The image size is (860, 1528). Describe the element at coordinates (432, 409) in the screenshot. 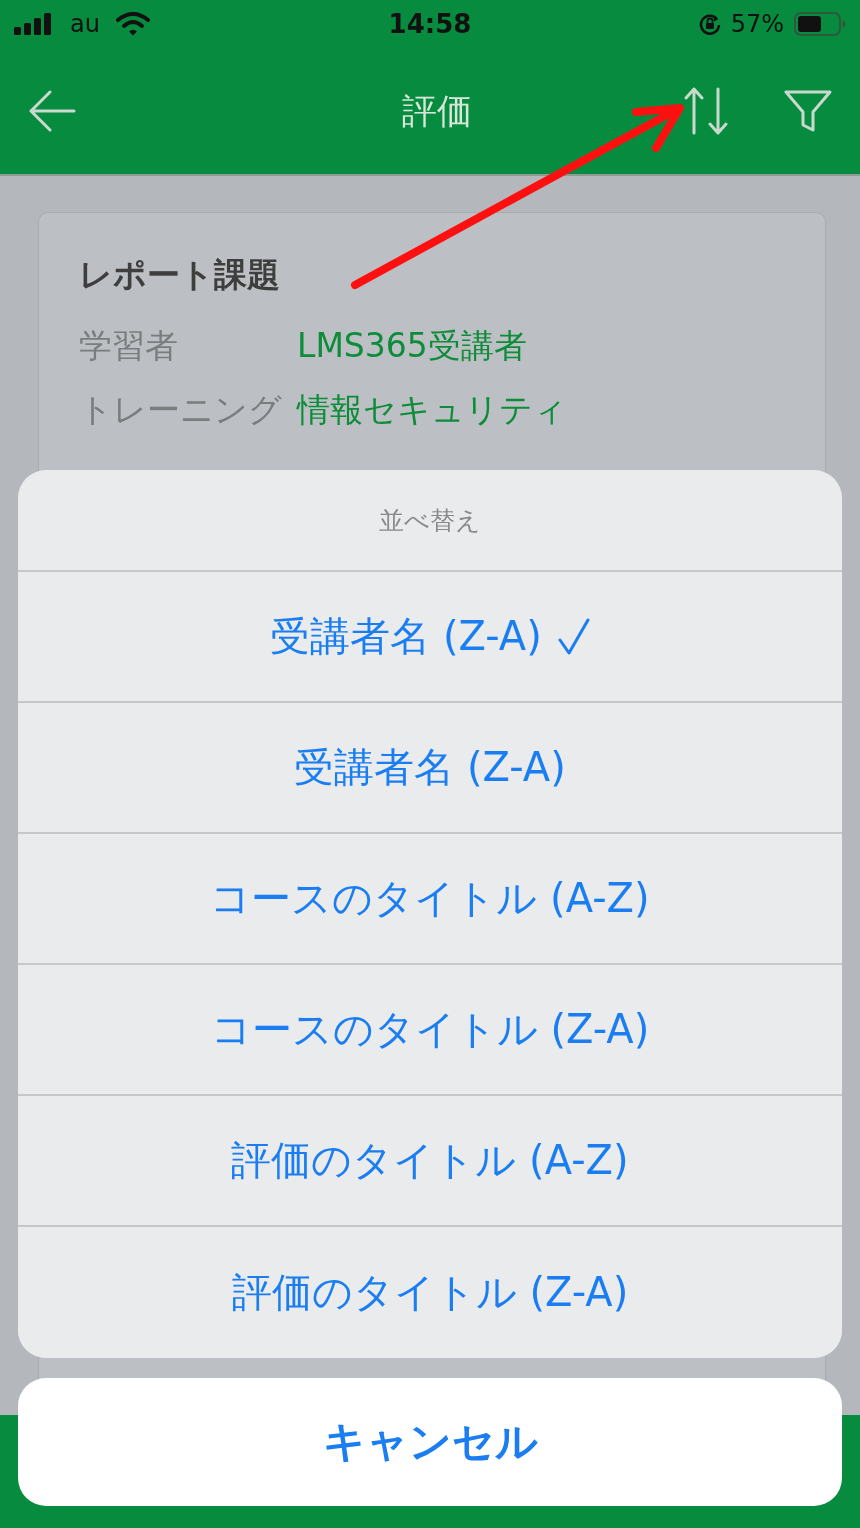

I see `field-value: 情報セキュリティ` at that location.